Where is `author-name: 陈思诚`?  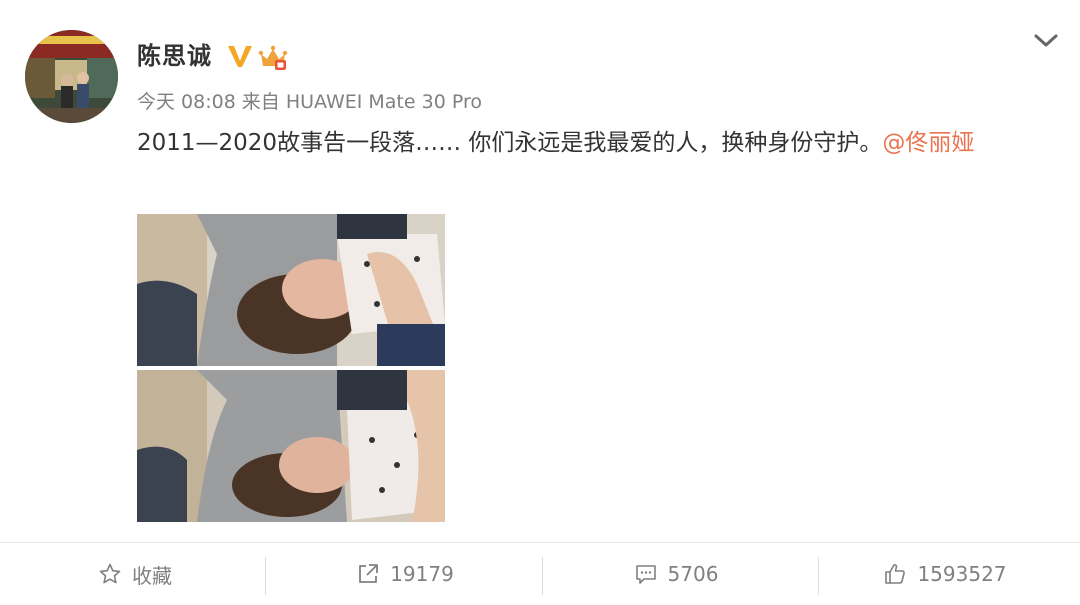 author-name: 陈思诚 is located at coordinates (174, 56).